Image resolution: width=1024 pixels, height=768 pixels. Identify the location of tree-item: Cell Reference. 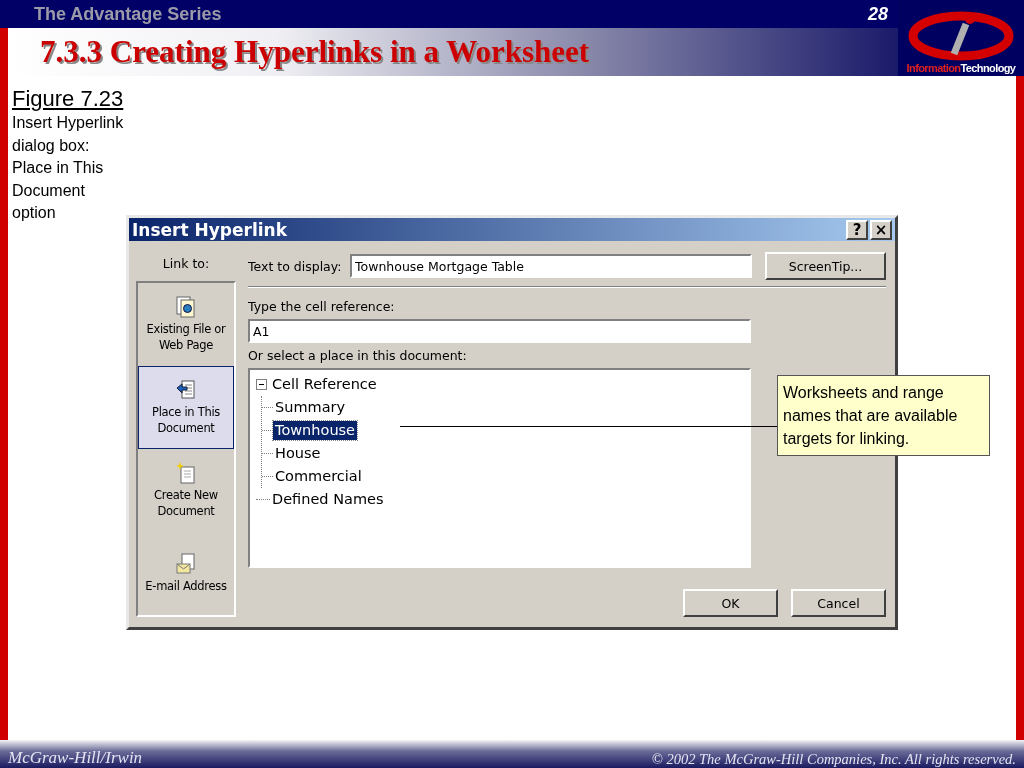
(324, 384).